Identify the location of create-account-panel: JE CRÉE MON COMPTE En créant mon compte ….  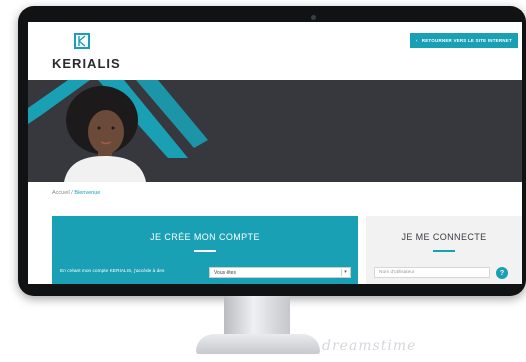
(205, 250).